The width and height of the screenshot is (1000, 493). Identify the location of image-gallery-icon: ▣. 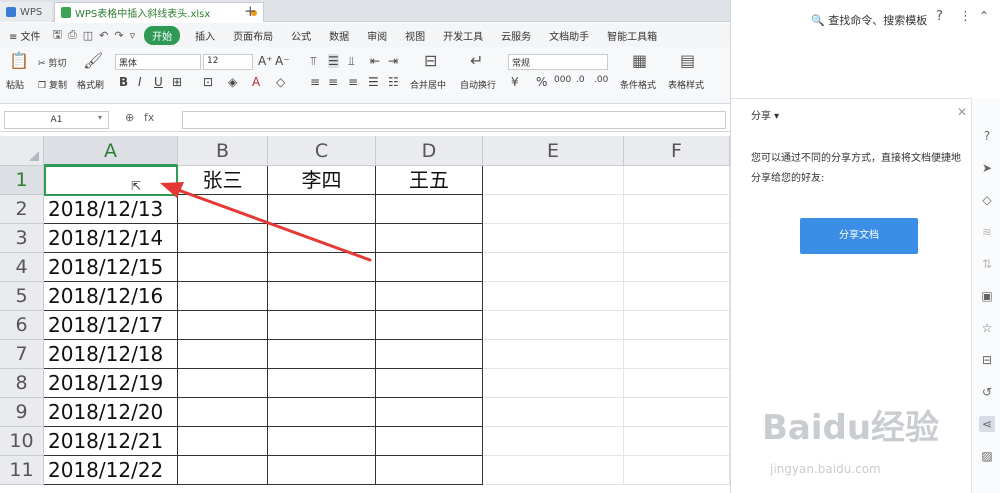
(987, 296).